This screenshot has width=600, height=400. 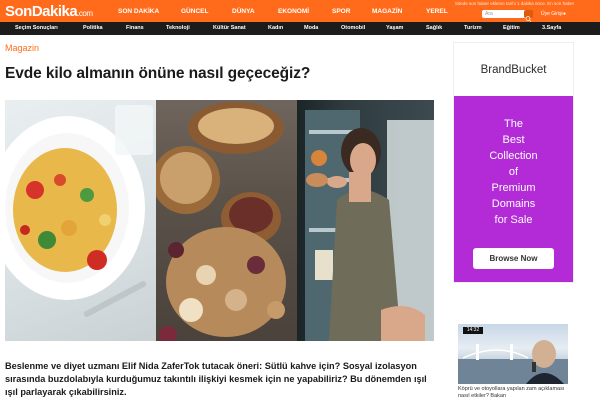 What do you see at coordinates (85, 13) in the screenshot?
I see `logo-suffix-text: .com` at bounding box center [85, 13].